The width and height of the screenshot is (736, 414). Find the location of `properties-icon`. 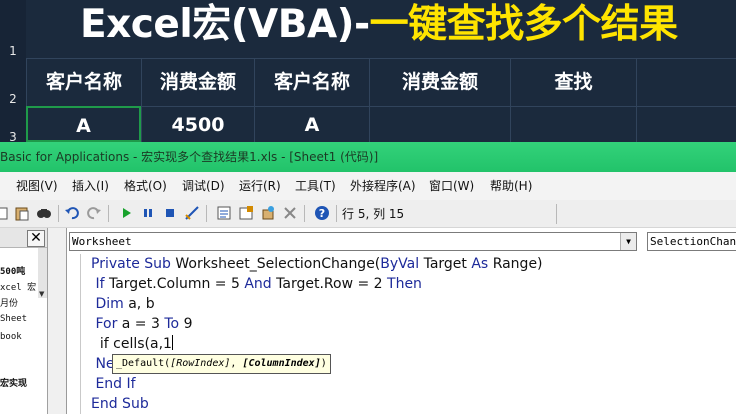

properties-icon is located at coordinates (246, 213).